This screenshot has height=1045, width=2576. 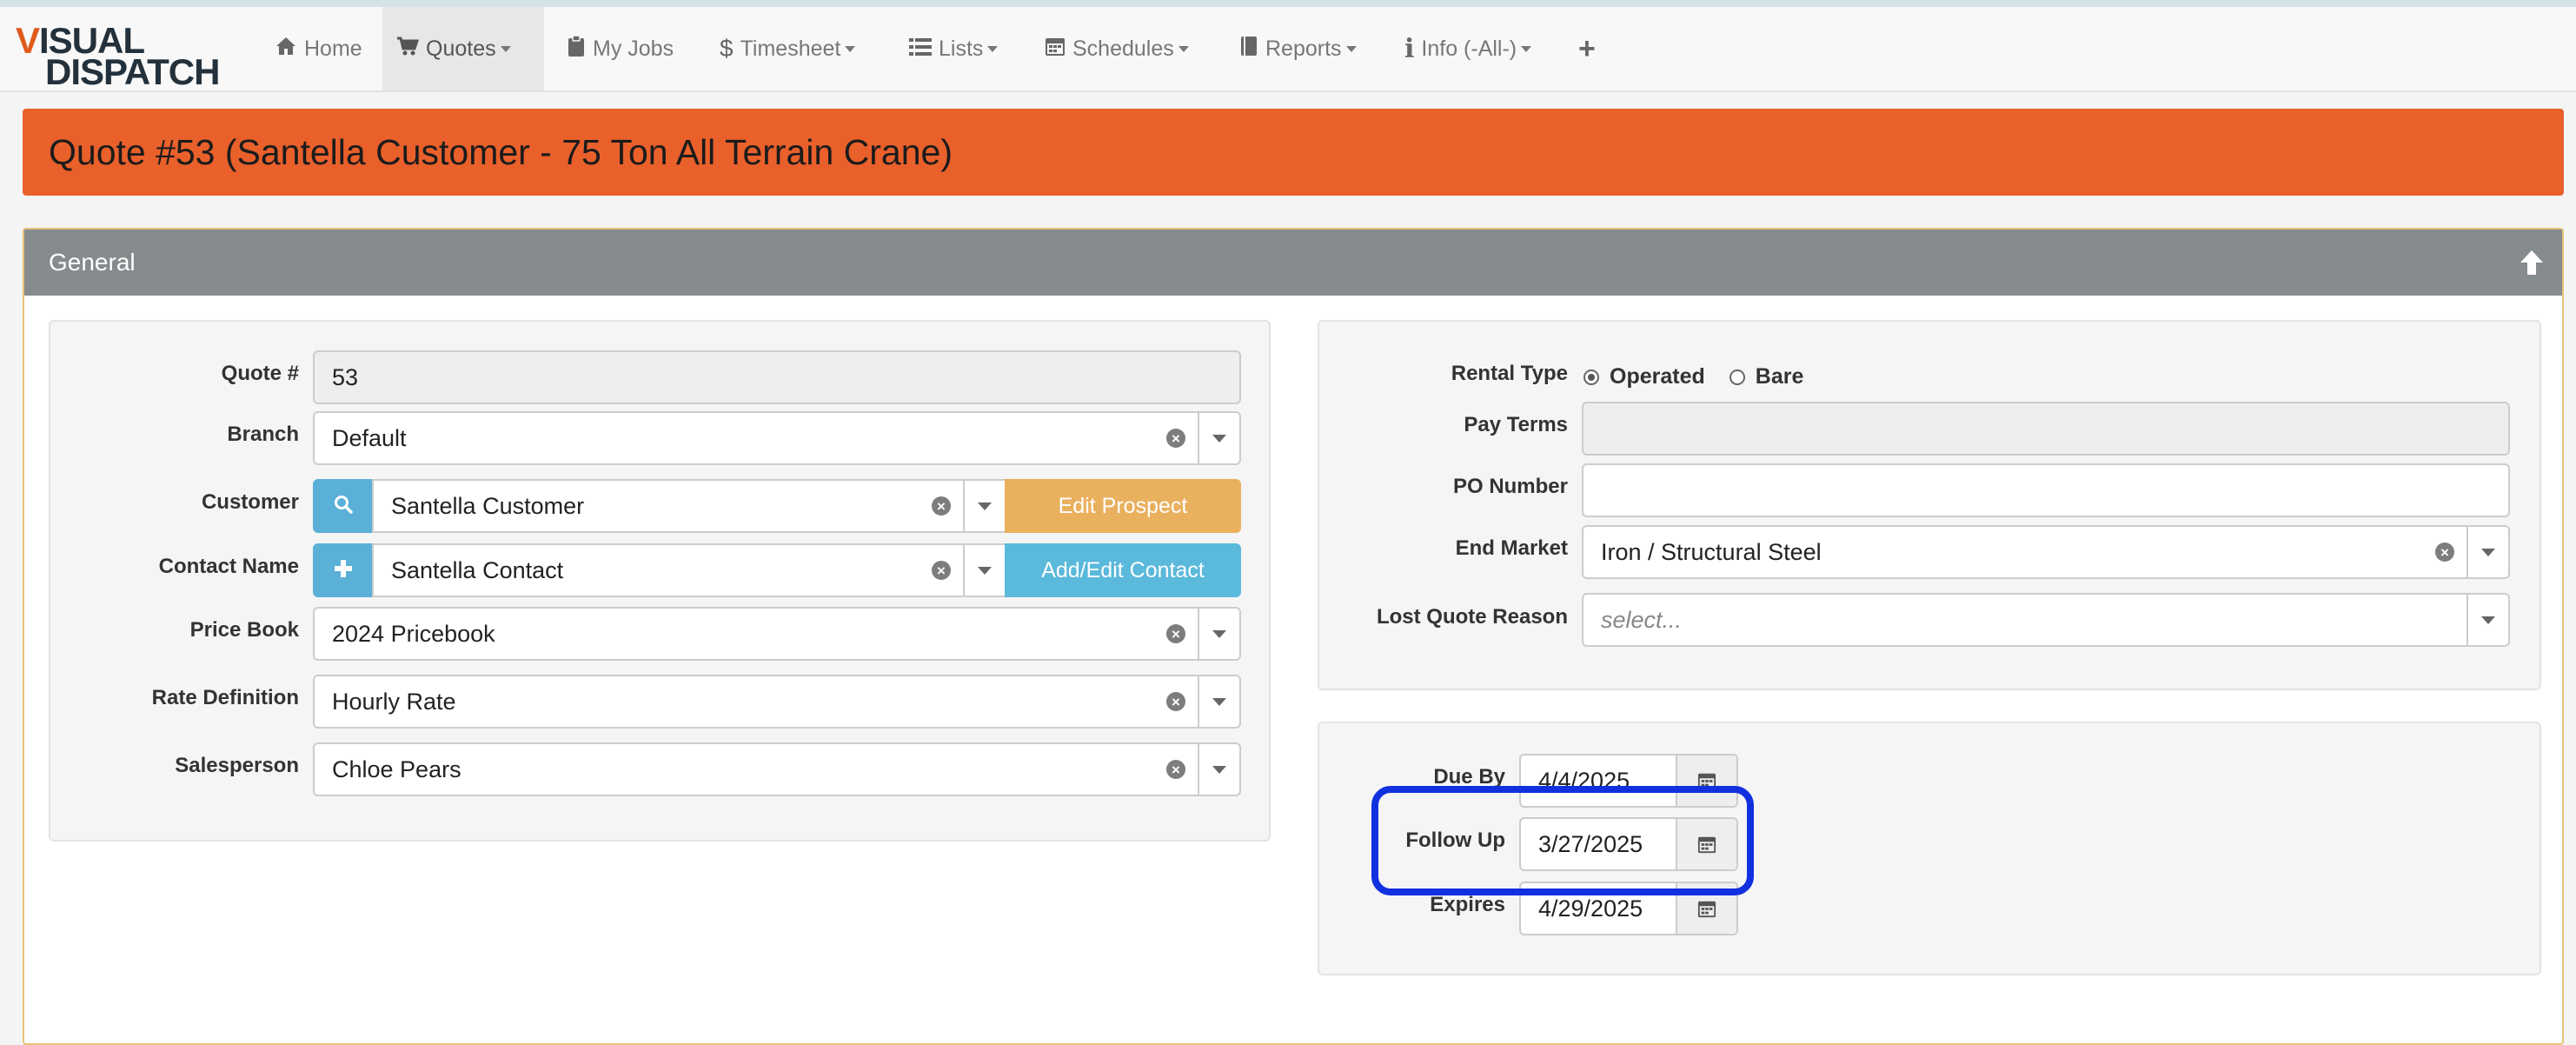 I want to click on panel-header: General, so click(x=1293, y=263).